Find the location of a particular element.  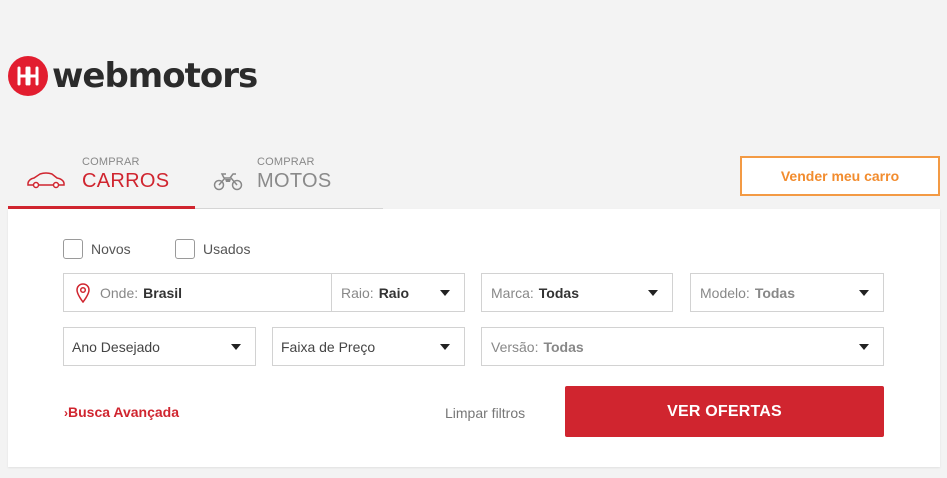

radius-select: Raio is located at coordinates (398, 292).